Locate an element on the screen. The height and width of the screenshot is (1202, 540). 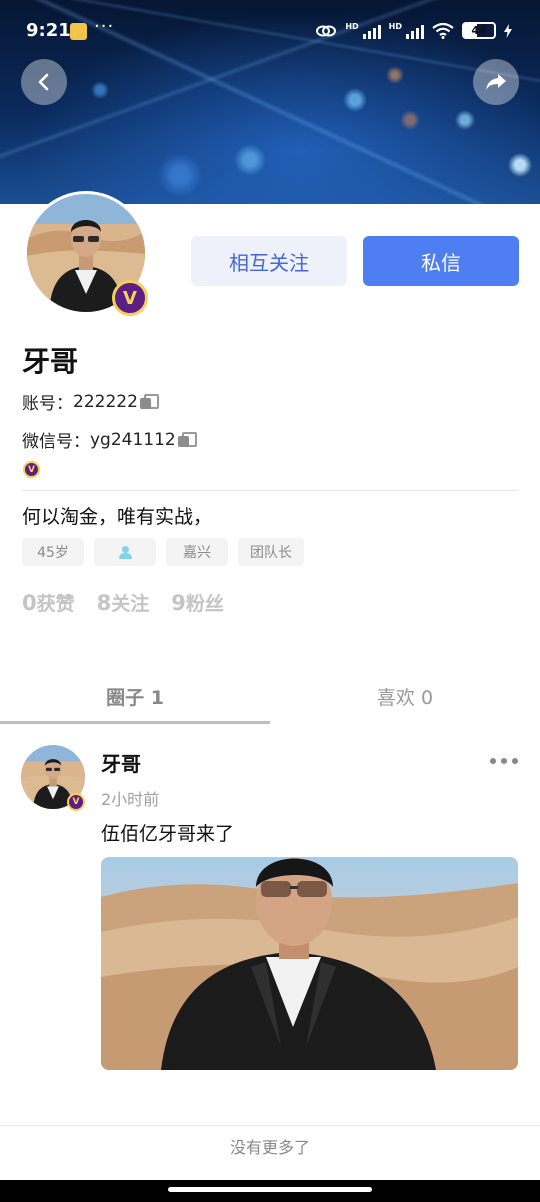
profile-stats: 0获赞 8关注 9粉丝 is located at coordinates (123, 602).